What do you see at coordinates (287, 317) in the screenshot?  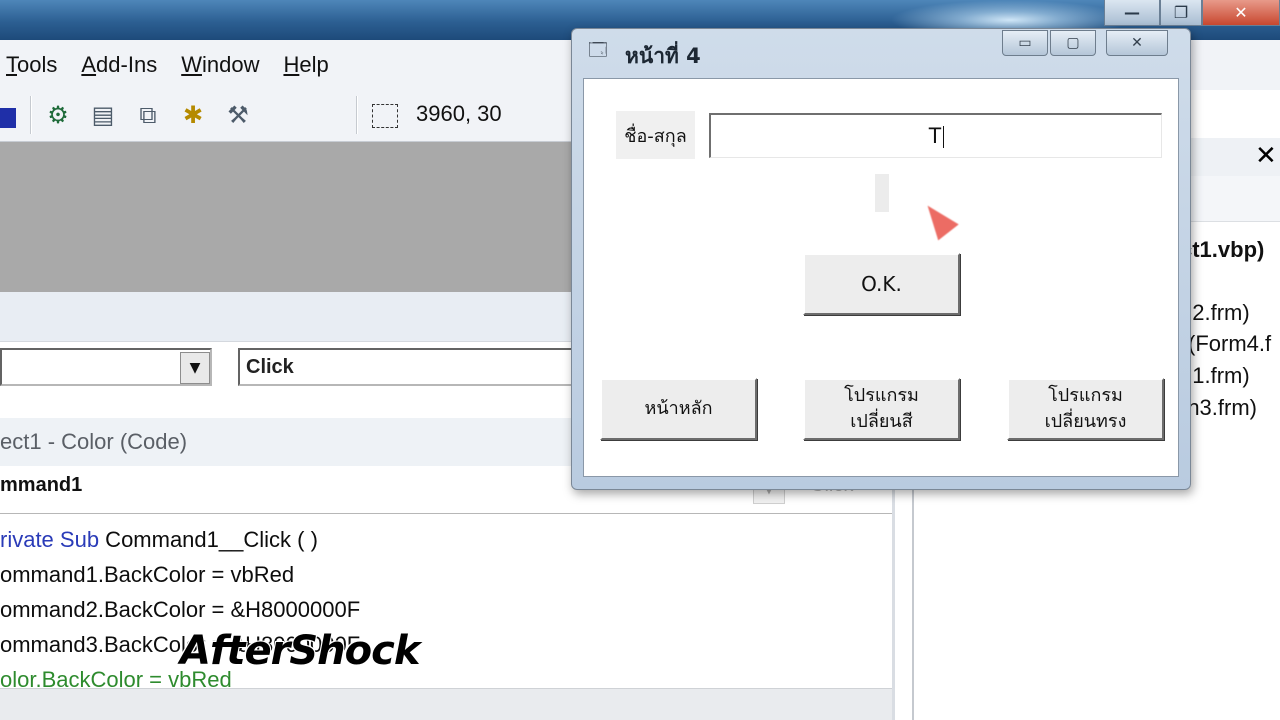 I see `designer-panel` at bounding box center [287, 317].